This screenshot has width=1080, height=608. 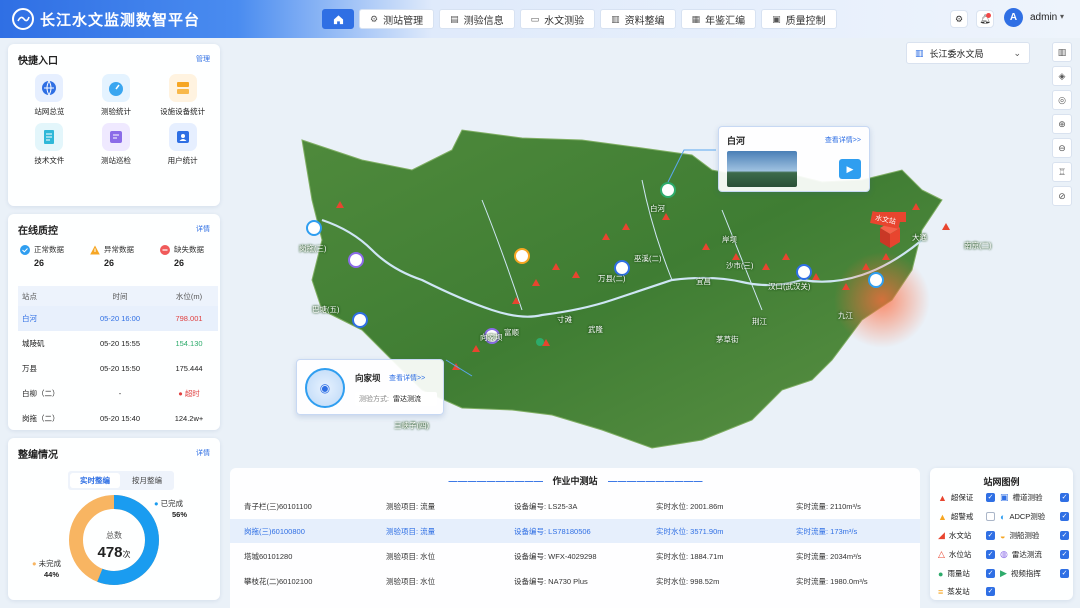 I want to click on callout-xiangjiaba: ◉ 向家坝 查看详情>> 测验方式: 雷达测流, so click(x=370, y=387).